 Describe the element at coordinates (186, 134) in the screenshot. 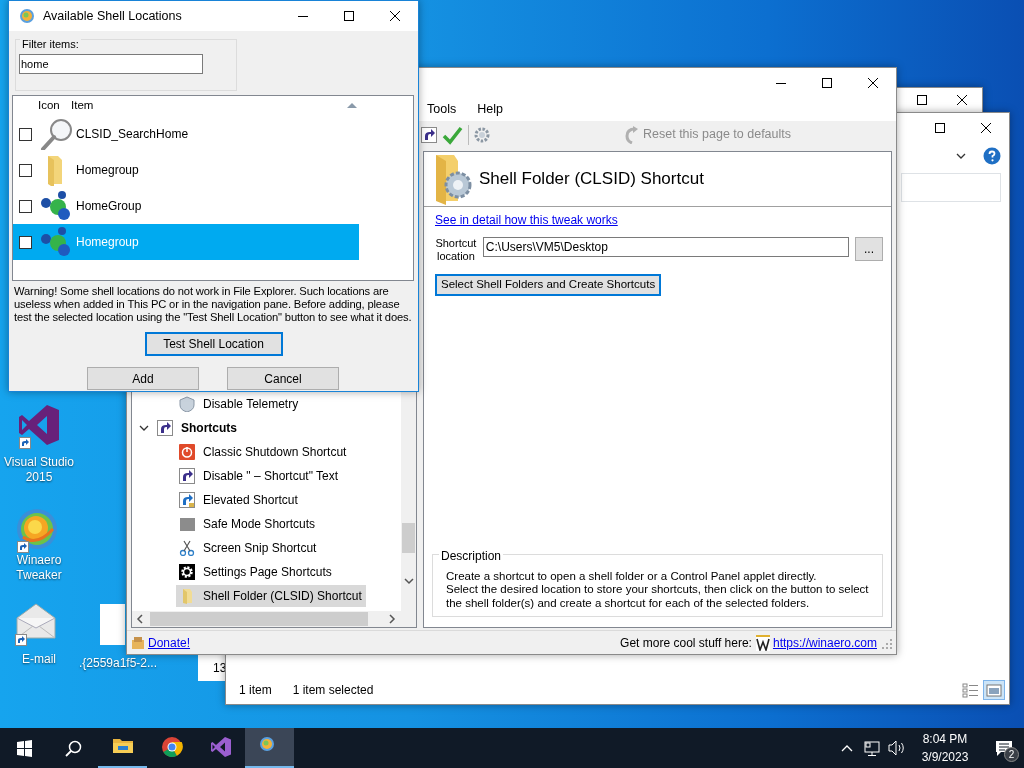

I see `list-row: CLSID_SearchHome` at that location.